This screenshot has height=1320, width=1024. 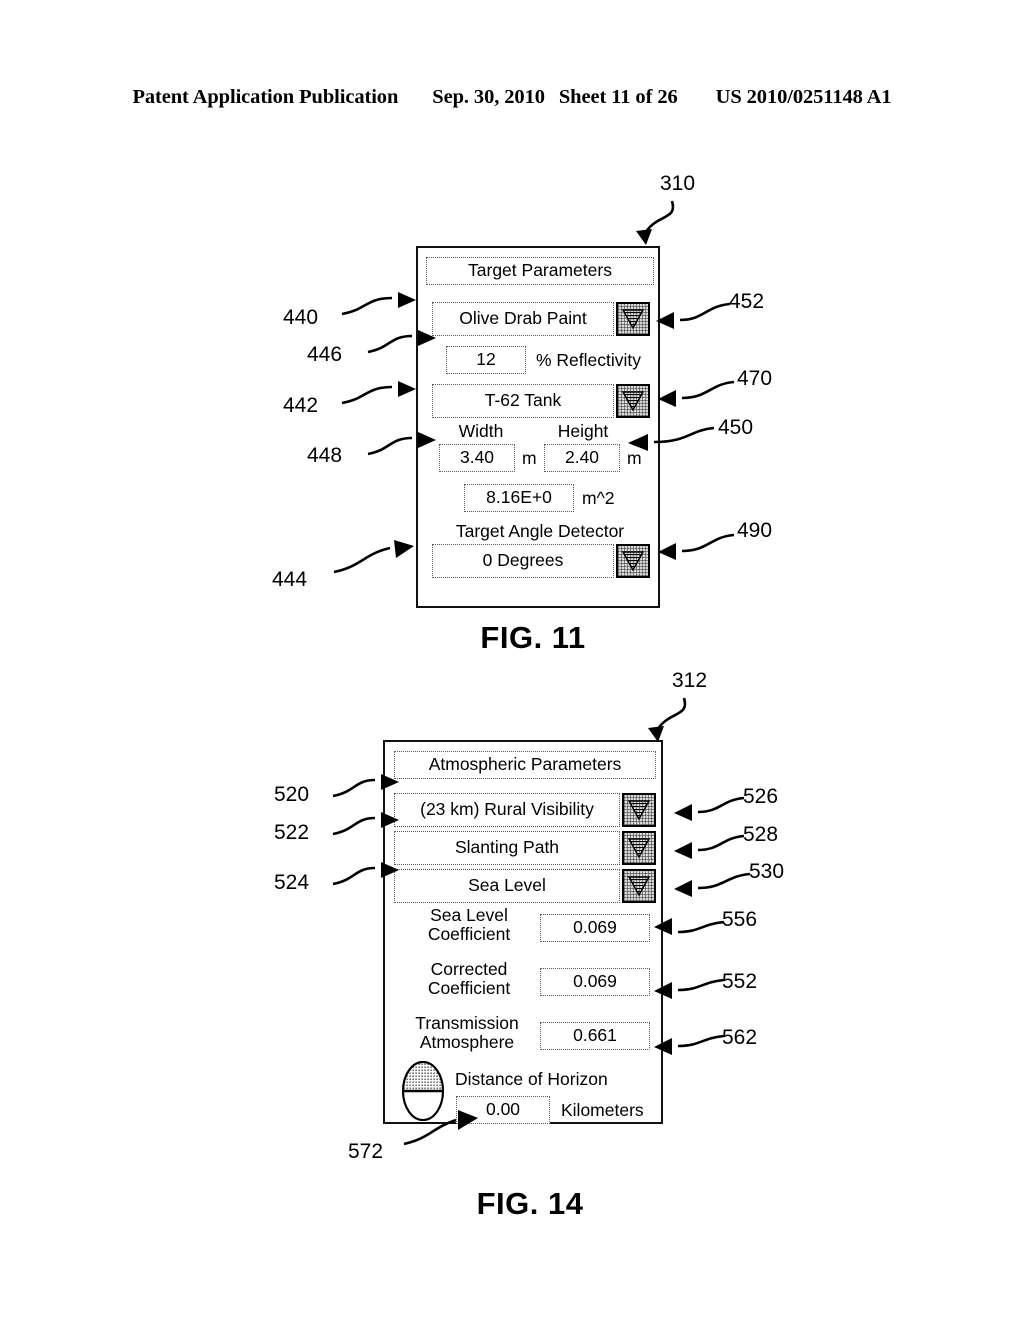 I want to click on width-label: Width, so click(x=481, y=431).